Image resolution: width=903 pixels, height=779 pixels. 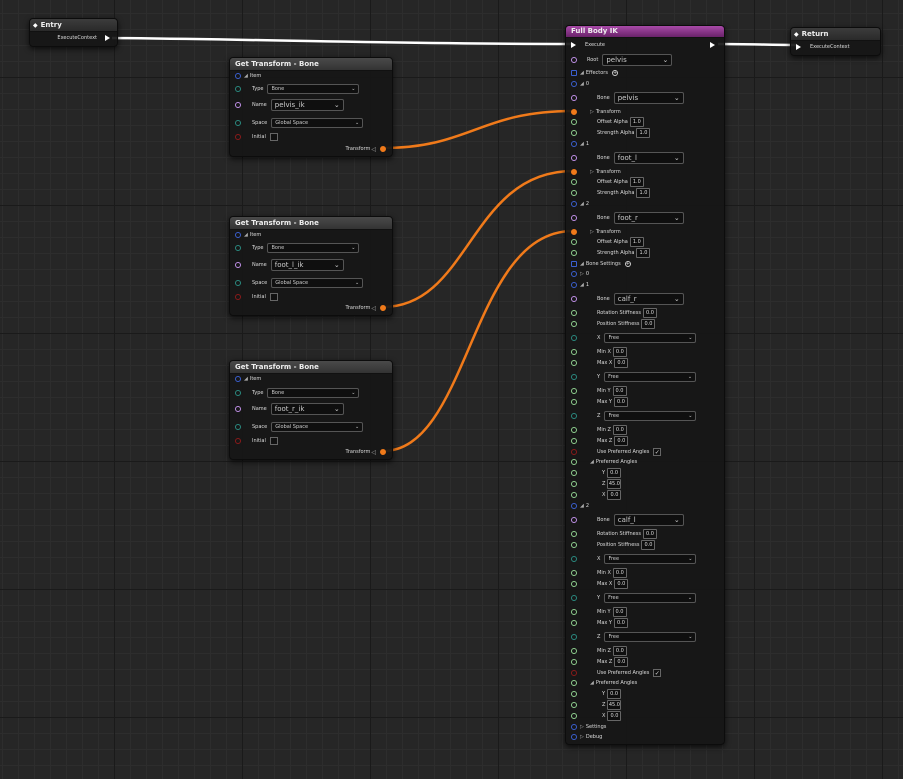 What do you see at coordinates (574, 573) in the screenshot?
I see `min-x-pin` at bounding box center [574, 573].